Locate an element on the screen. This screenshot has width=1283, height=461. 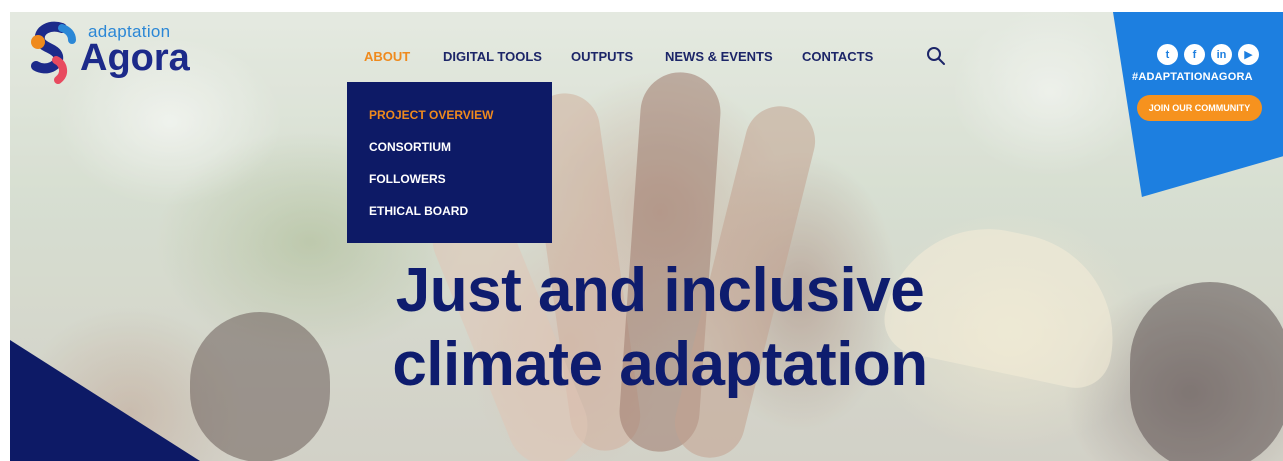
hero-headline-line-1: Just and inclusive is located at coordinates (660, 290).